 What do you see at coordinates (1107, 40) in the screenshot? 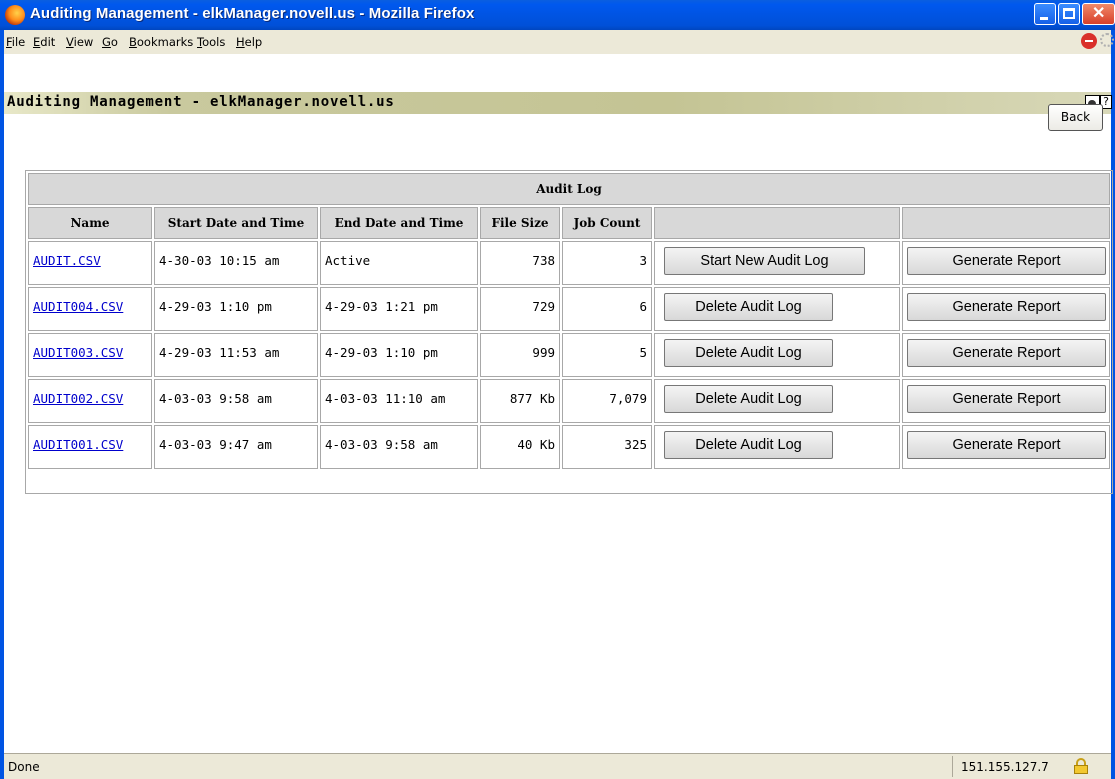
I see `throbber-icon` at bounding box center [1107, 40].